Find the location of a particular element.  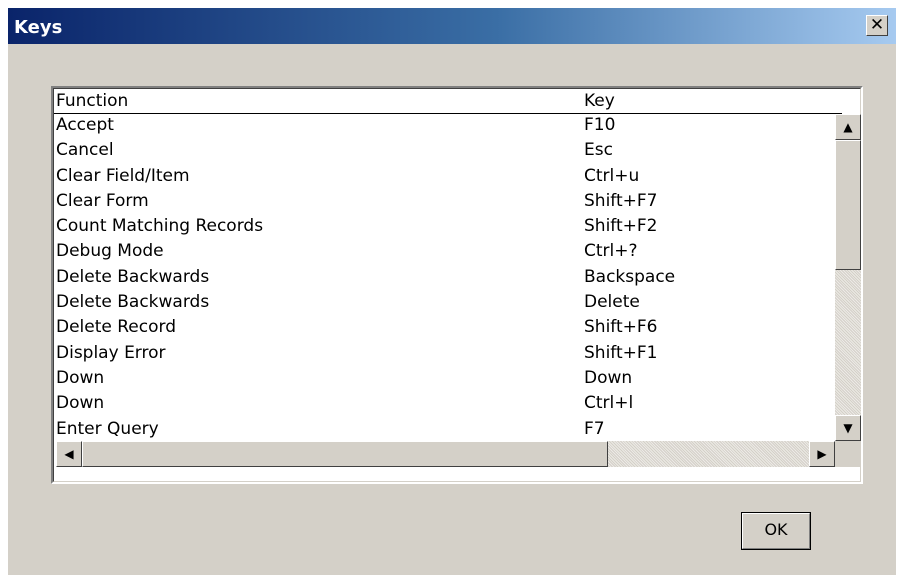

arrow-left-icon: ◀ is located at coordinates (69, 454).